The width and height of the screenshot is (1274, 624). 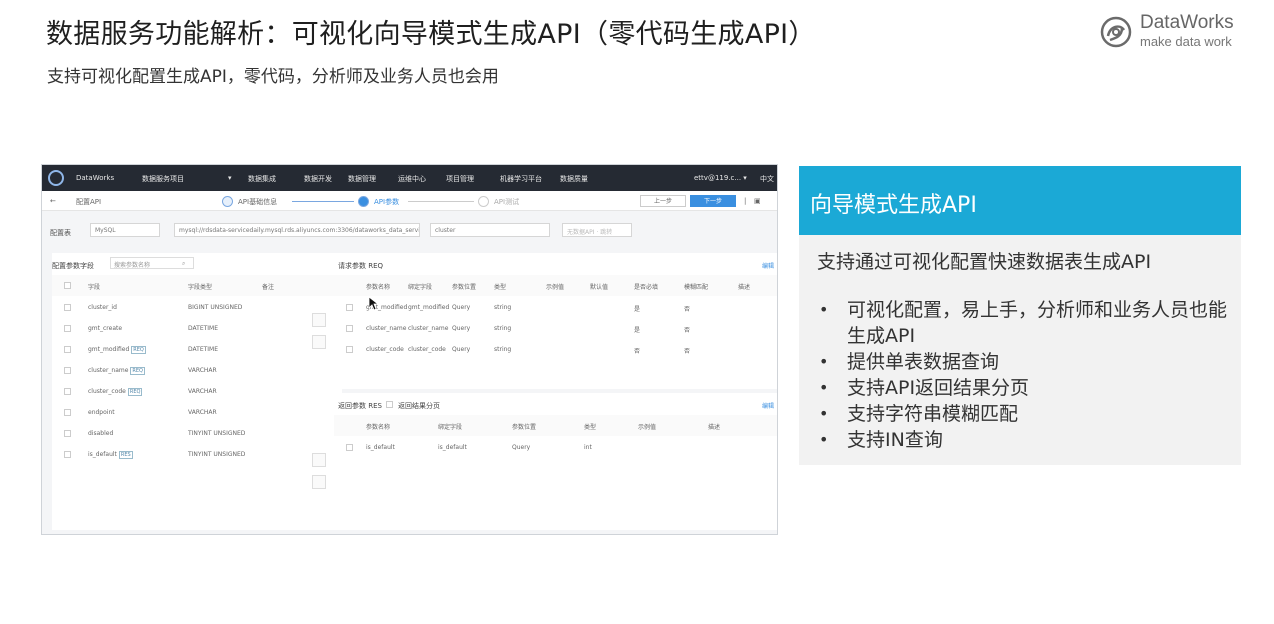 I want to click on req-edit-link: 编辑, so click(x=768, y=265).